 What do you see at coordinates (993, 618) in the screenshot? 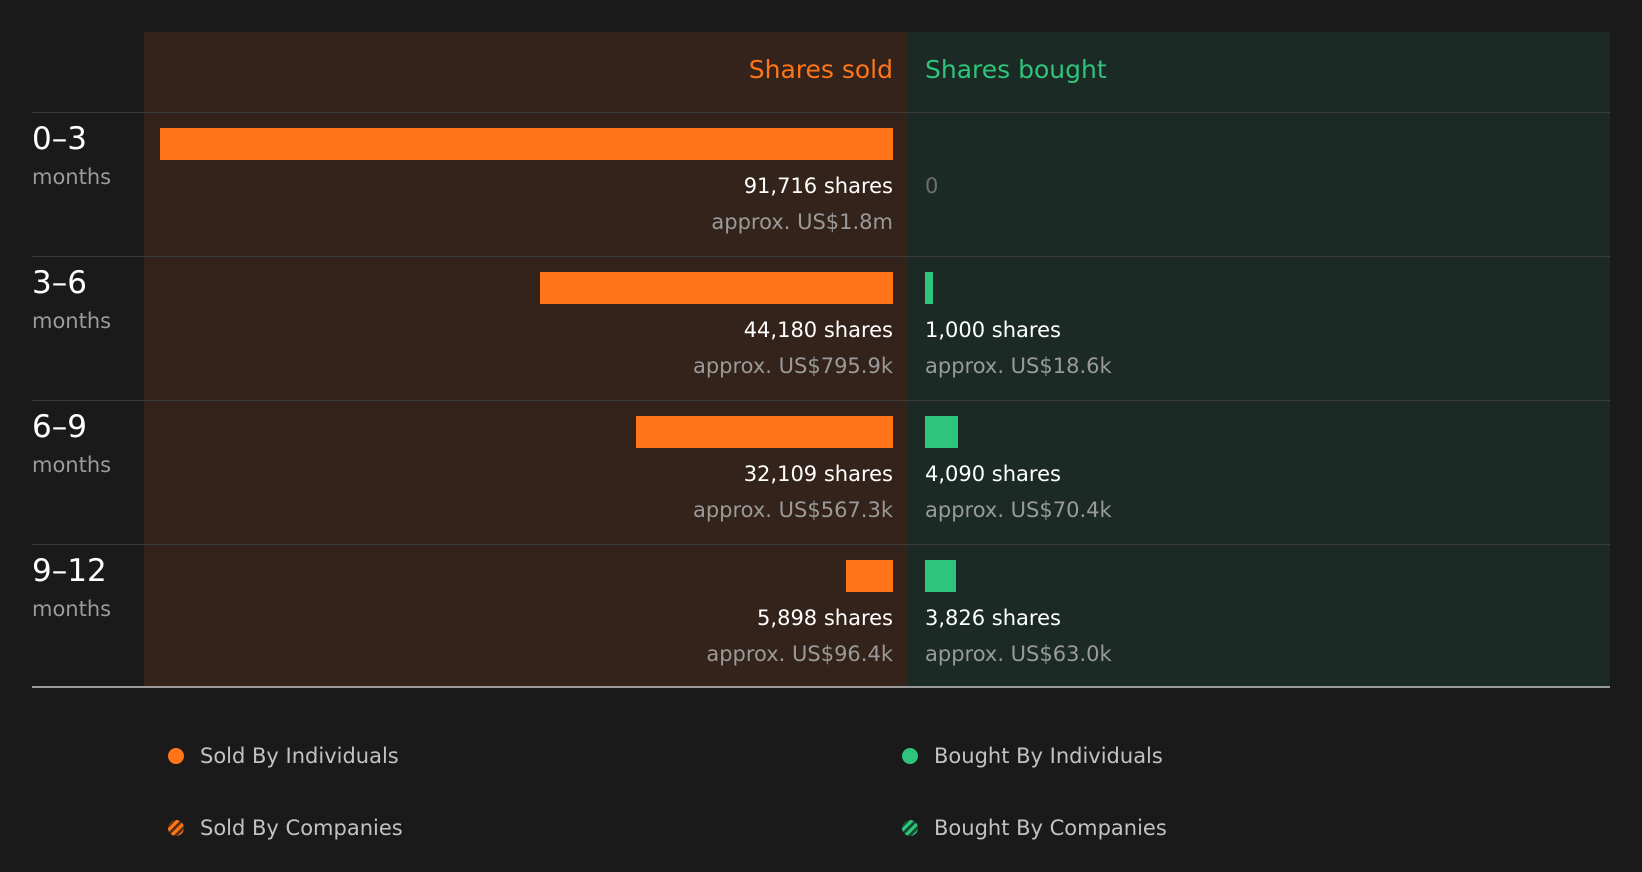
I see `bought-shares-label: 3,826 shares` at bounding box center [993, 618].